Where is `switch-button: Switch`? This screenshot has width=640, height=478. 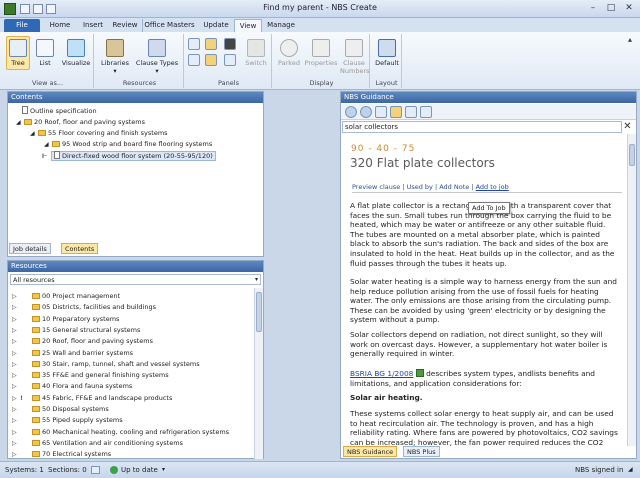
switch-button: Switch is located at coordinates (256, 54).